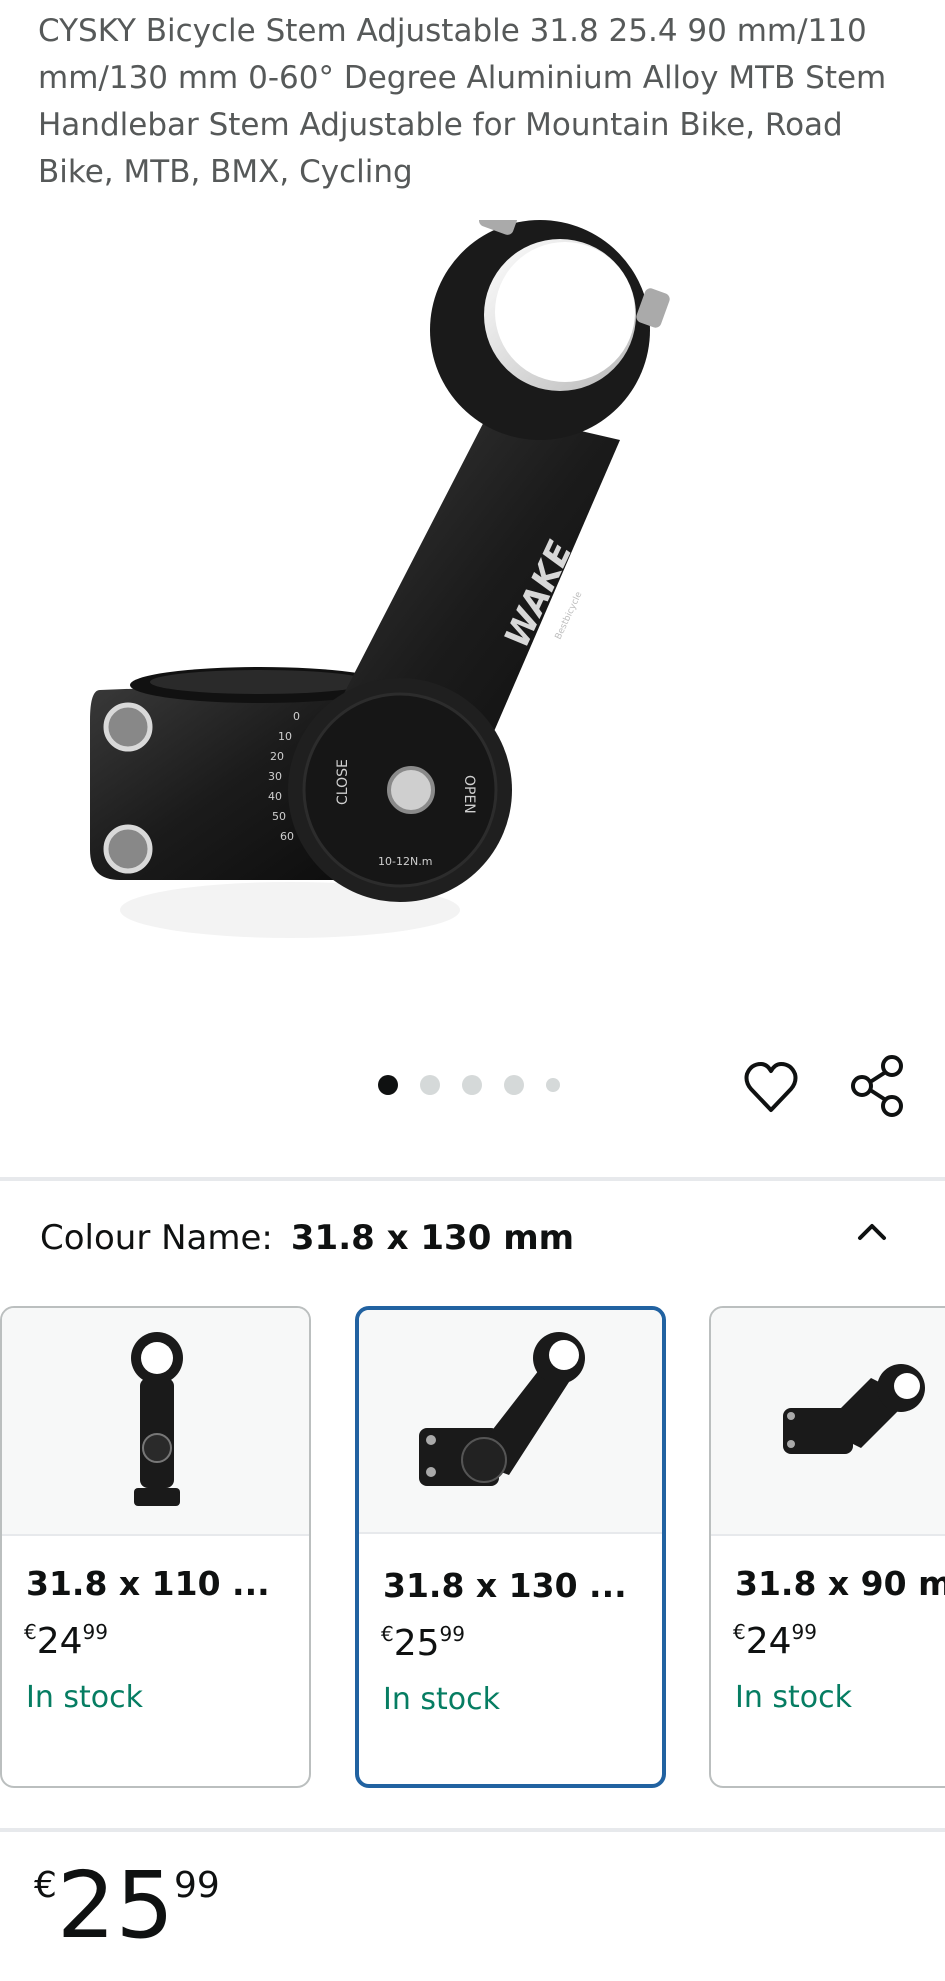 The height and width of the screenshot is (1981, 945). I want to click on carousel-indicator, so click(469, 1085).